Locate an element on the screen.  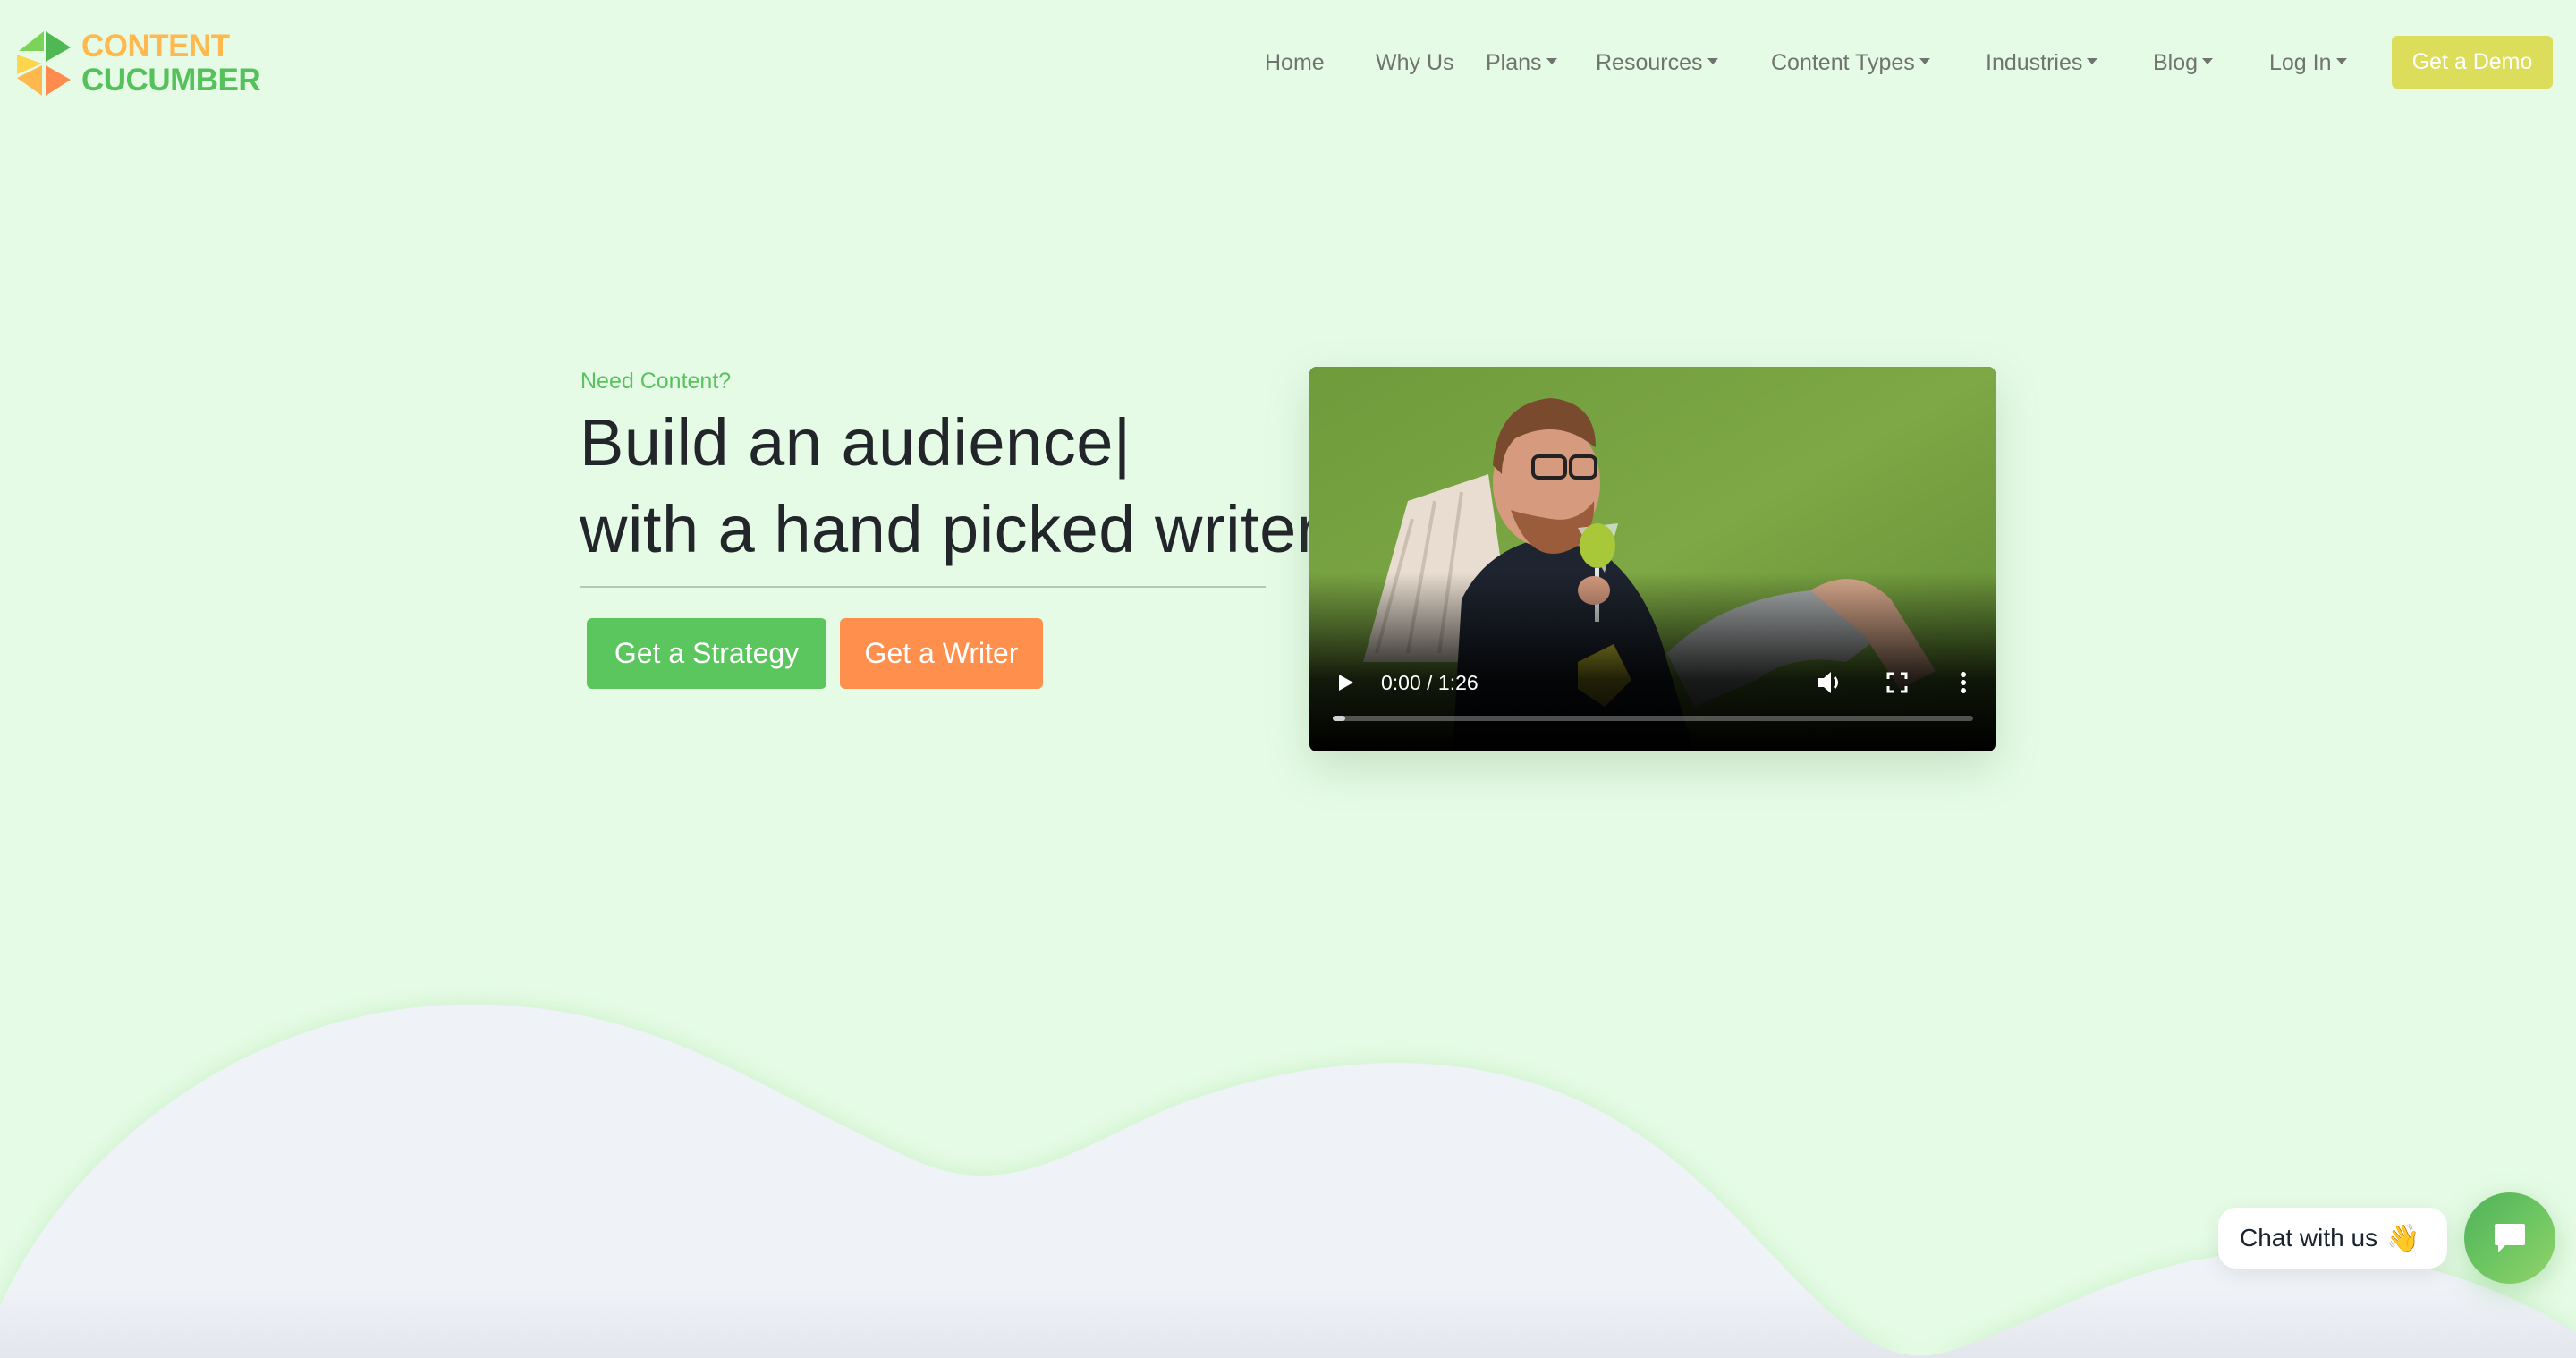
fullscreen-icon is located at coordinates (1897, 682).